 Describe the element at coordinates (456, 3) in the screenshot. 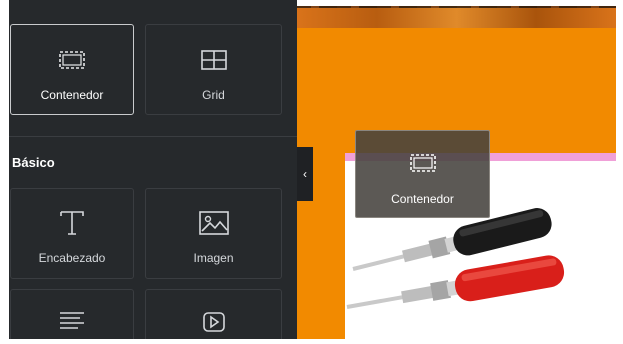

I see `canvas-top-edge` at that location.